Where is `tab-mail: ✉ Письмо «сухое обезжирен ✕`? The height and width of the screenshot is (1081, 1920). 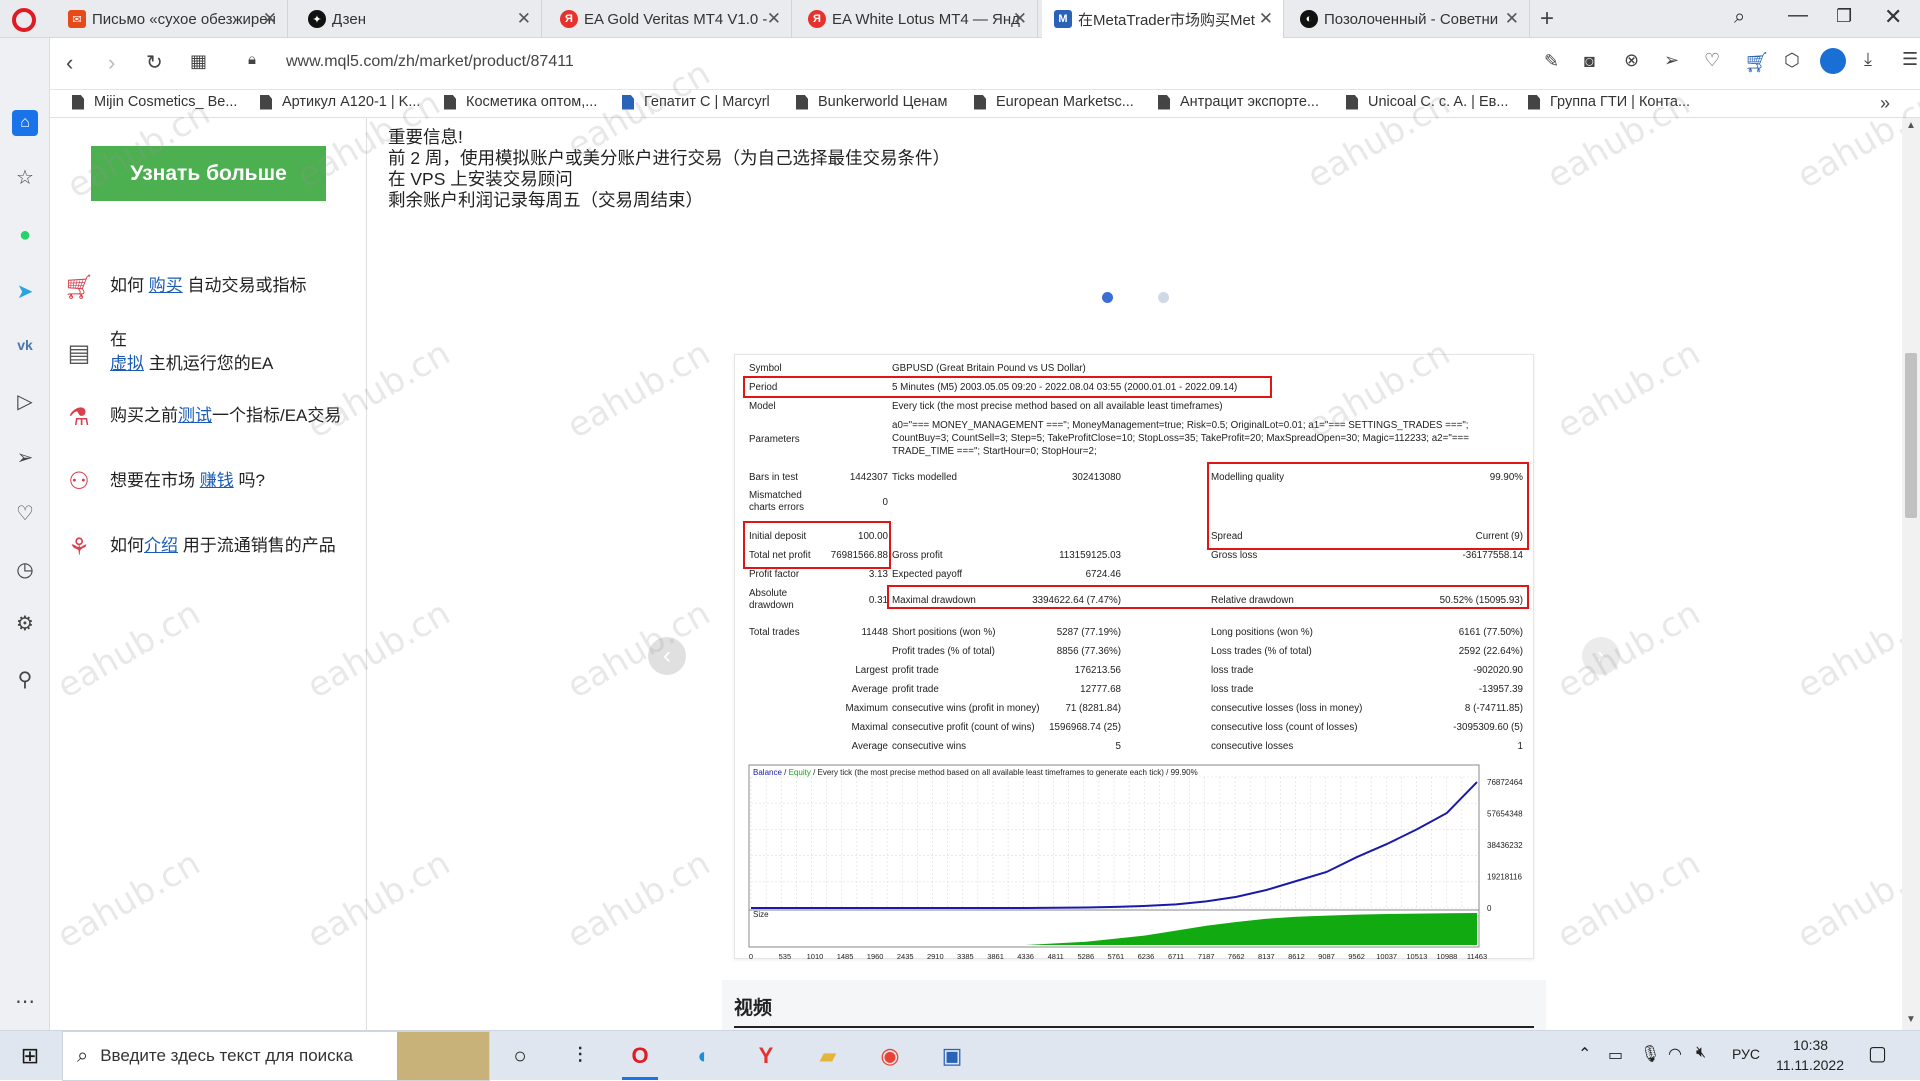
tab-mail: ✉ Письмо «сухое обезжирен ✕ is located at coordinates (172, 19).